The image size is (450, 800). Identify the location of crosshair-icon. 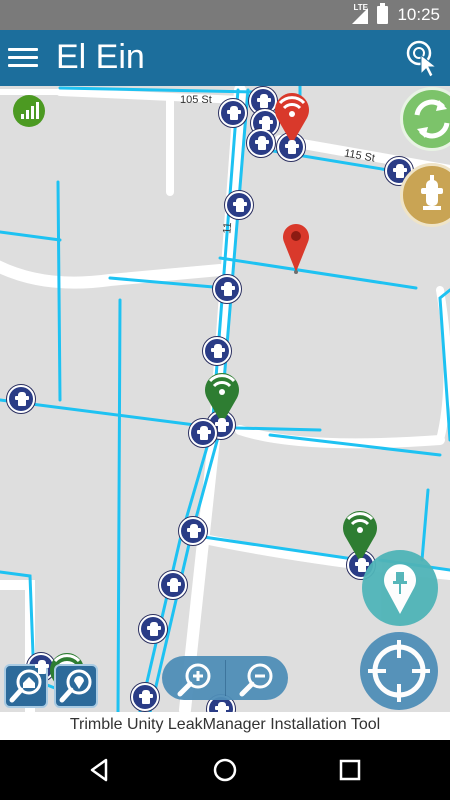
(399, 671).